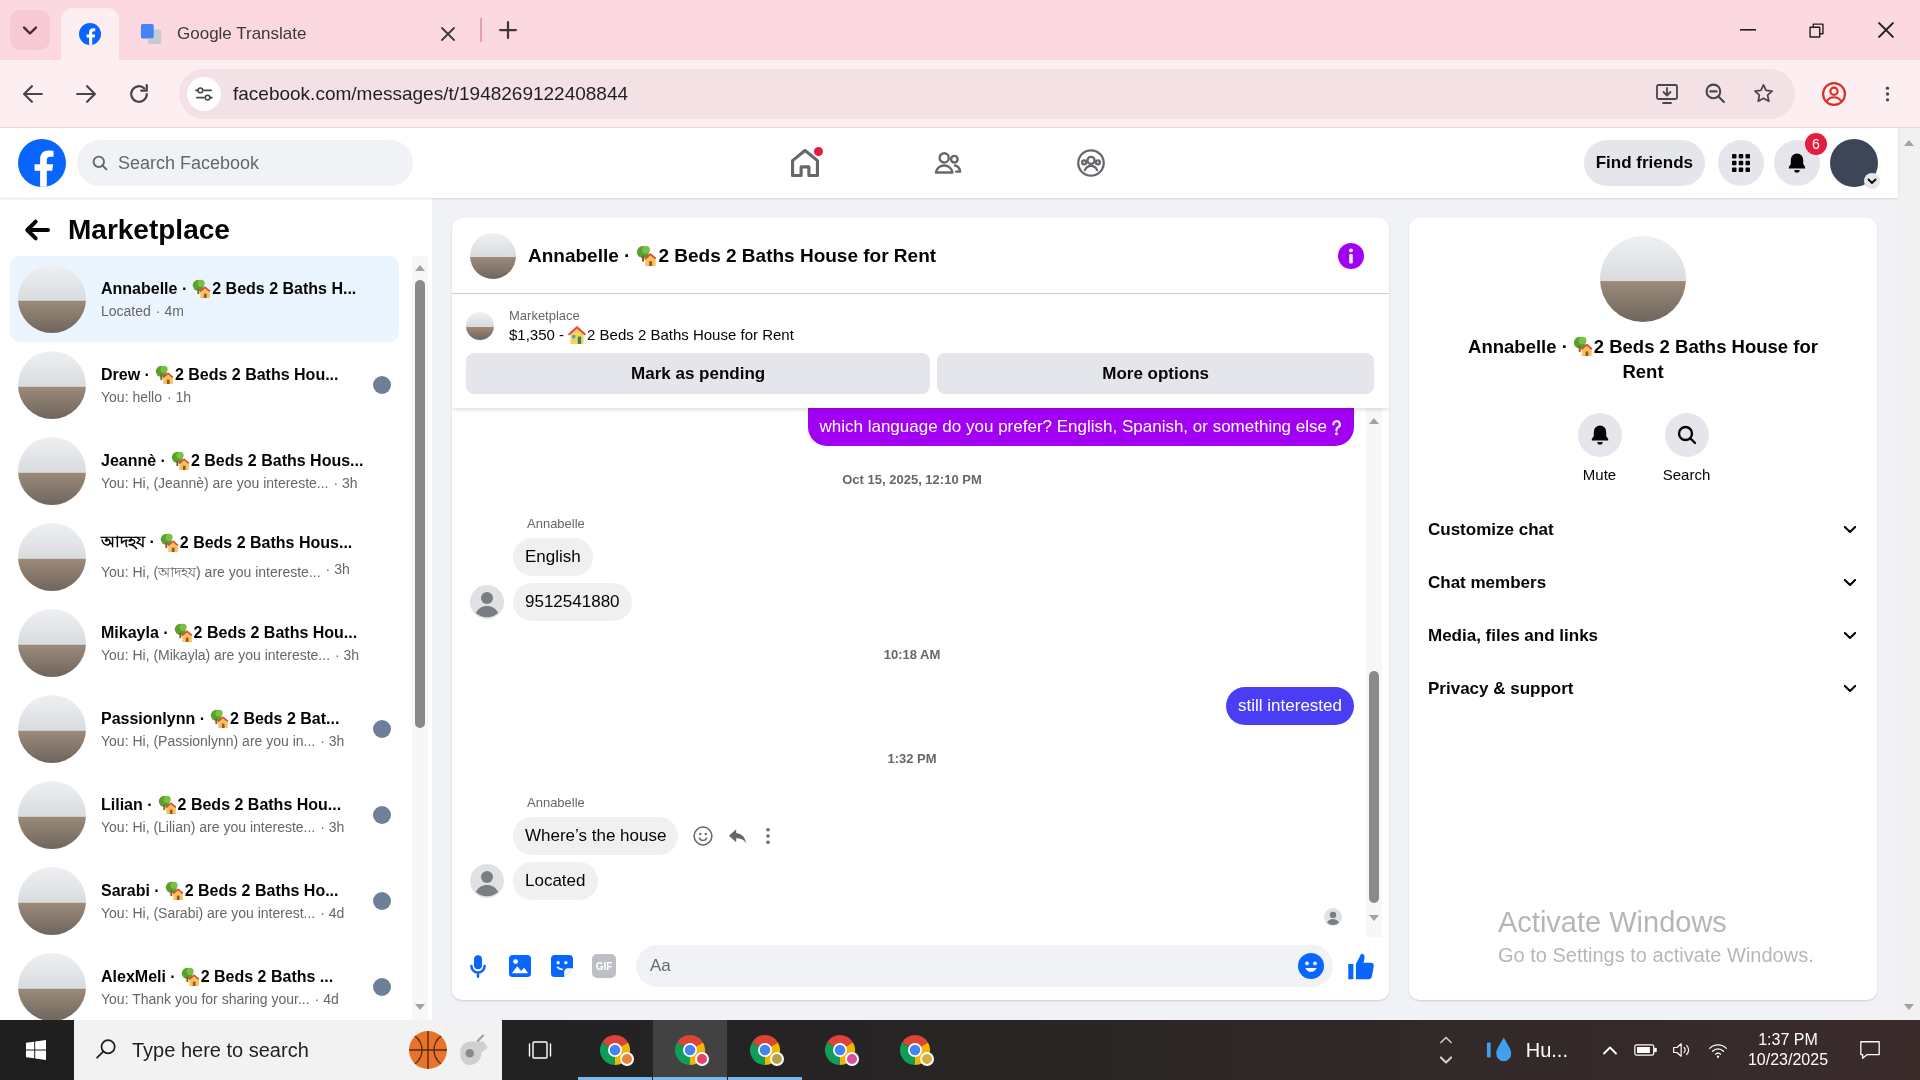  I want to click on profile-avatar, so click(1854, 163).